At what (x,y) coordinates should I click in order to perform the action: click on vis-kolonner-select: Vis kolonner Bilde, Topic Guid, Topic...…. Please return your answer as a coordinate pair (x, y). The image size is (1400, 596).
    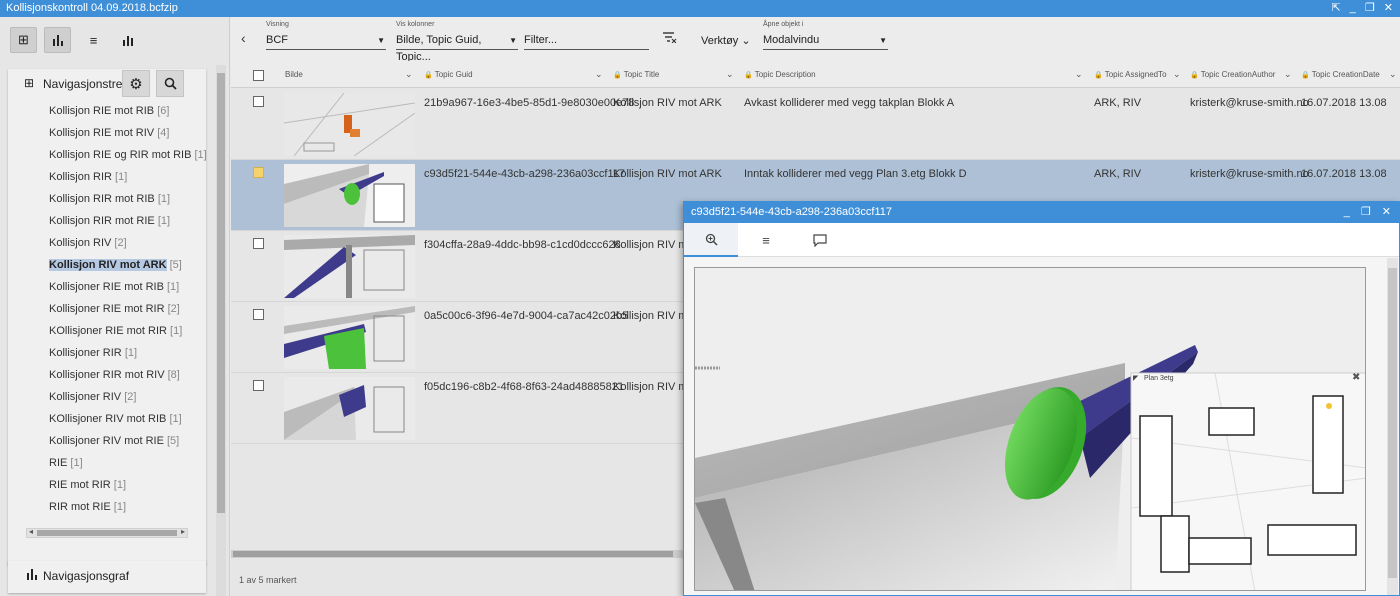
    Looking at the image, I should click on (457, 42).